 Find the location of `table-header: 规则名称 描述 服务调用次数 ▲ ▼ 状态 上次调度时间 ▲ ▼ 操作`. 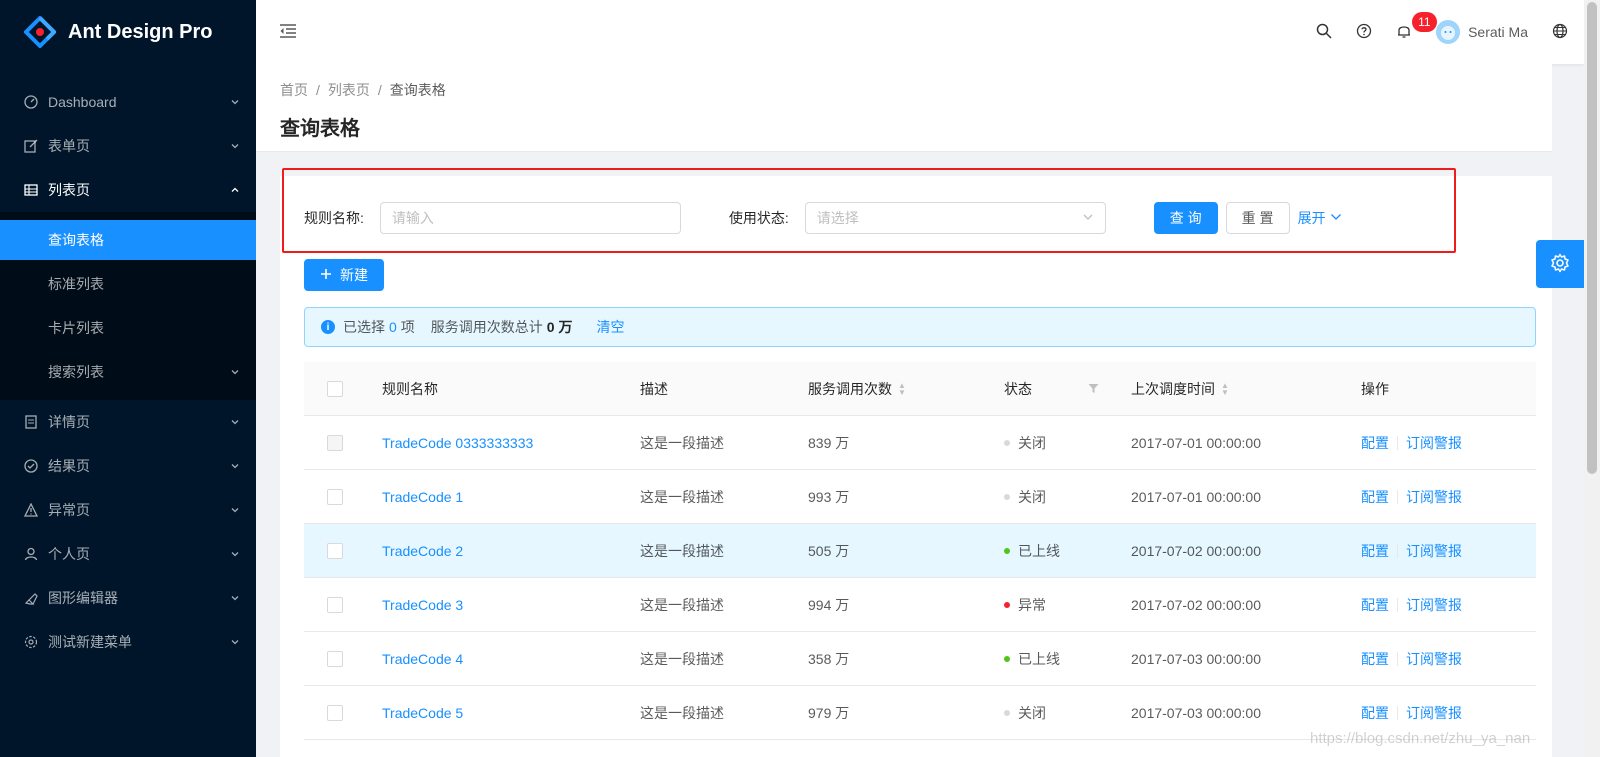

table-header: 规则名称 描述 服务调用次数 ▲ ▼ 状态 上次调度时间 ▲ ▼ 操作 is located at coordinates (920, 389).